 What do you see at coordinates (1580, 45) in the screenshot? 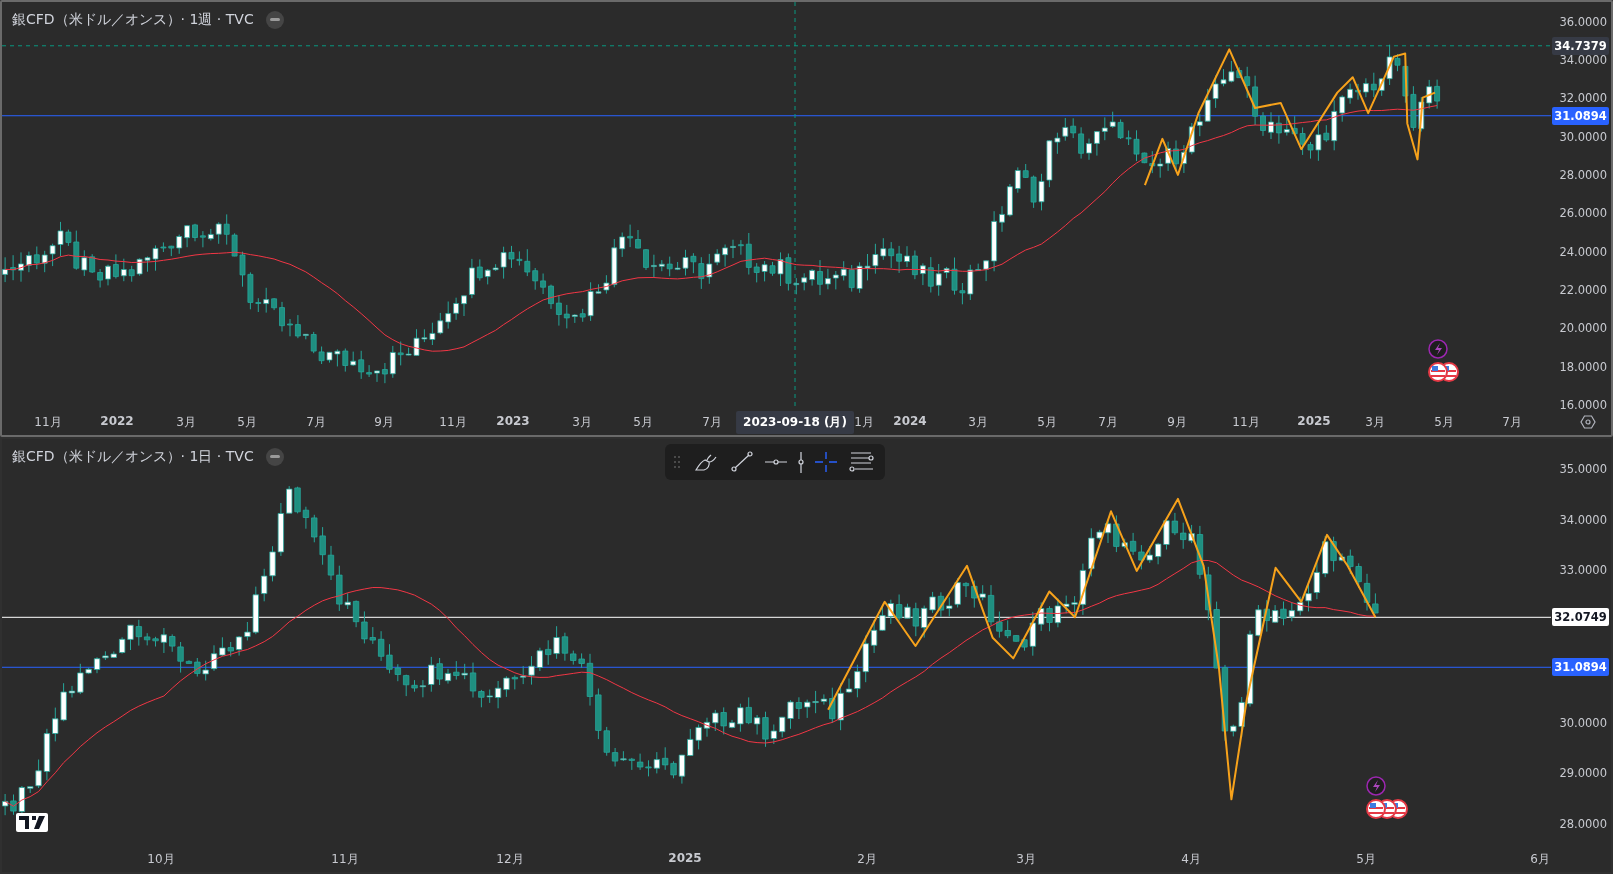
I see `price-marker: 34.7379` at bounding box center [1580, 45].